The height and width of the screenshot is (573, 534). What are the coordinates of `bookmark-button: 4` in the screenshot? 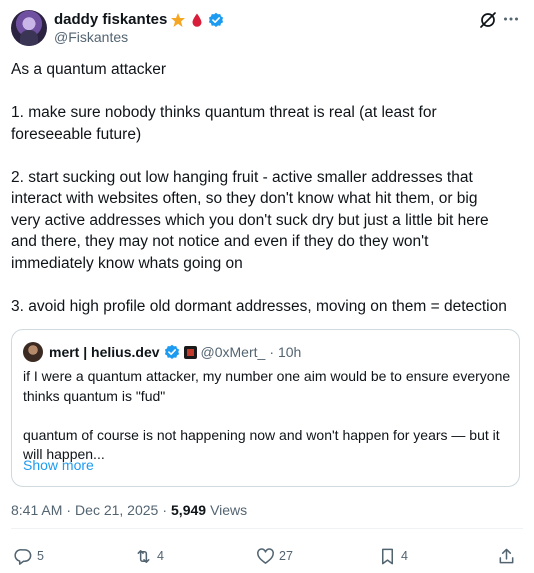 It's located at (393, 556).